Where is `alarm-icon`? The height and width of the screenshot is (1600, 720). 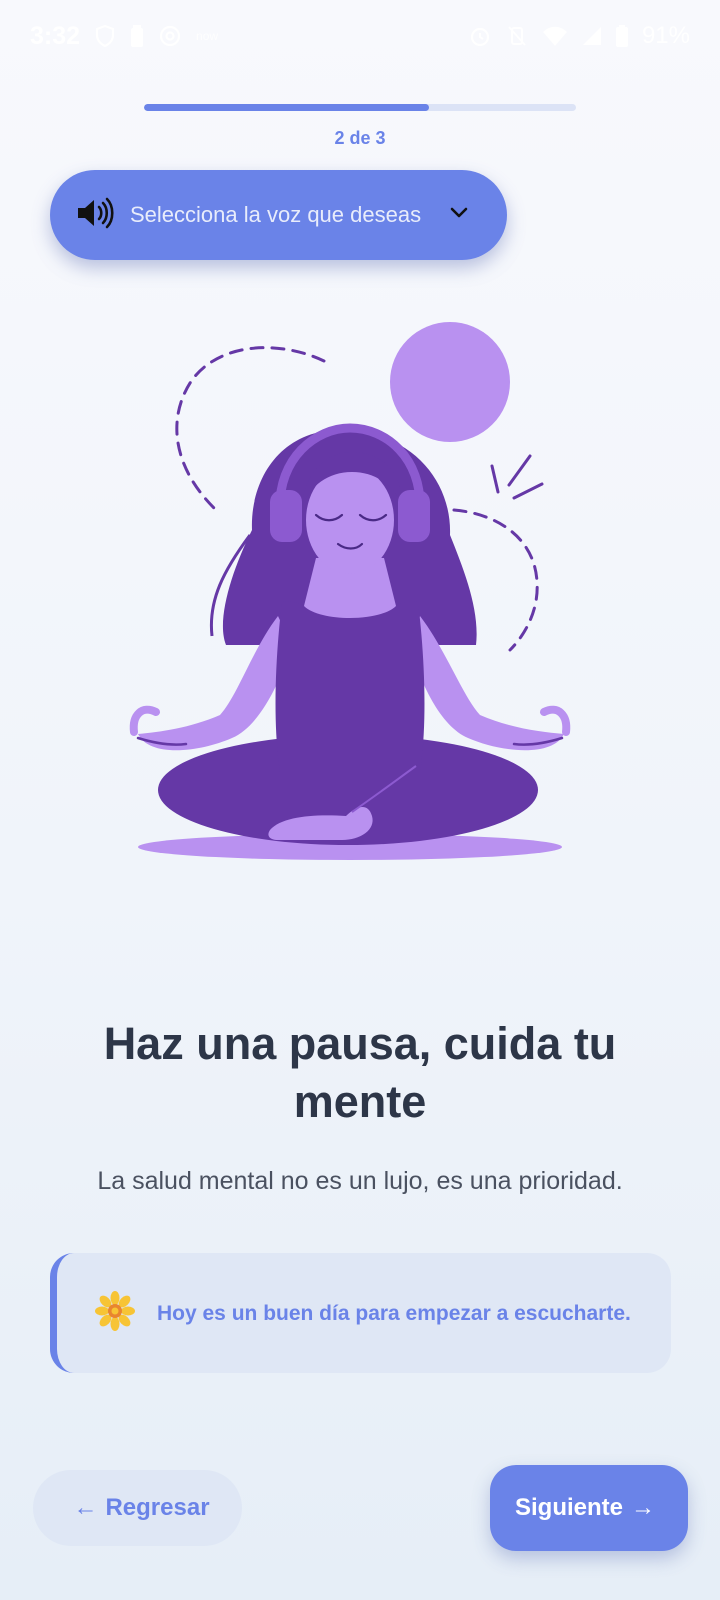 alarm-icon is located at coordinates (480, 36).